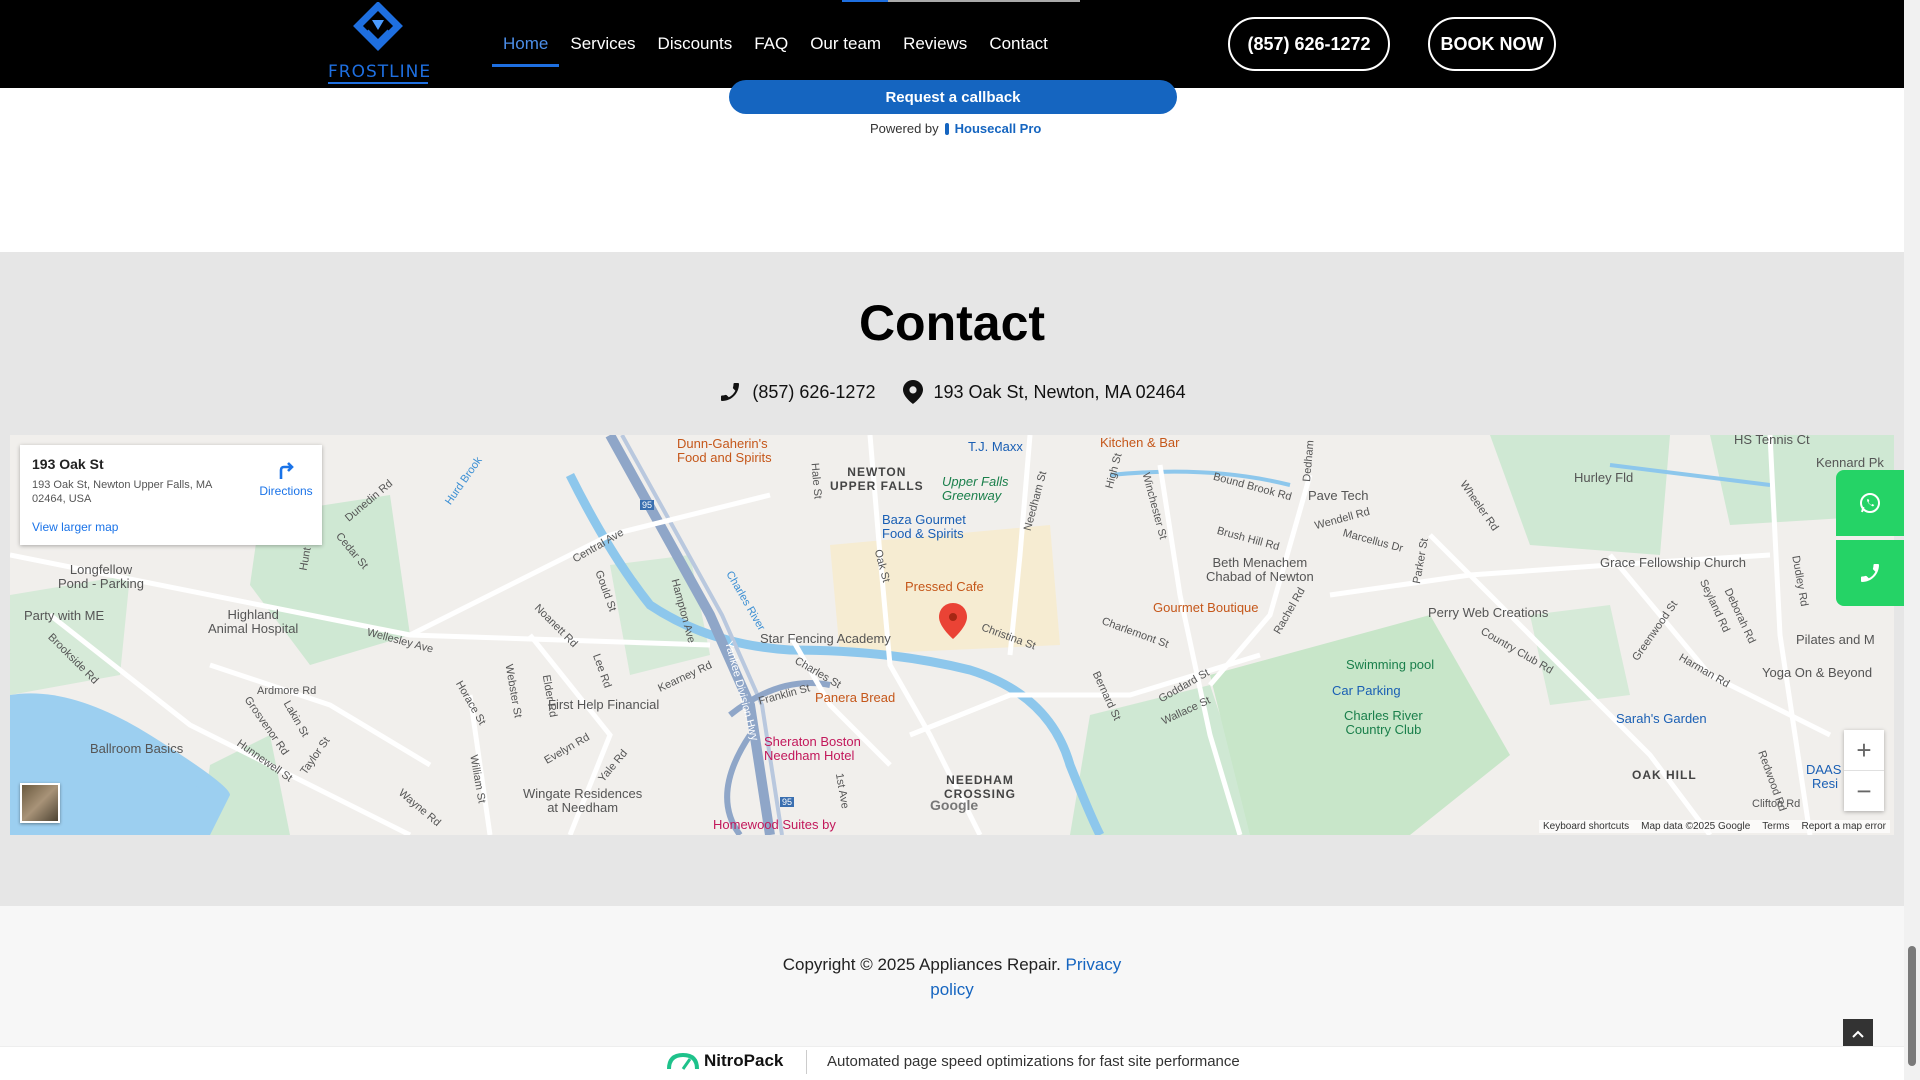 The width and height of the screenshot is (1920, 1080). What do you see at coordinates (913, 392) in the screenshot?
I see `location-pin-icon` at bounding box center [913, 392].